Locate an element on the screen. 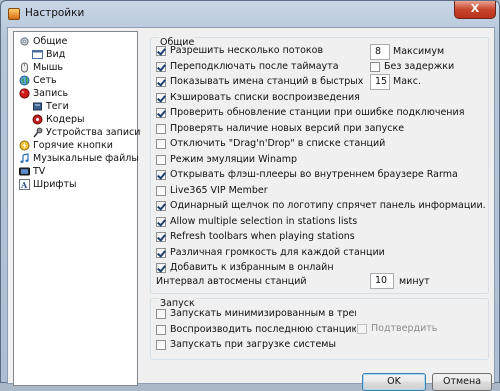 The image size is (500, 391). tree-label: TV is located at coordinates (39, 171).